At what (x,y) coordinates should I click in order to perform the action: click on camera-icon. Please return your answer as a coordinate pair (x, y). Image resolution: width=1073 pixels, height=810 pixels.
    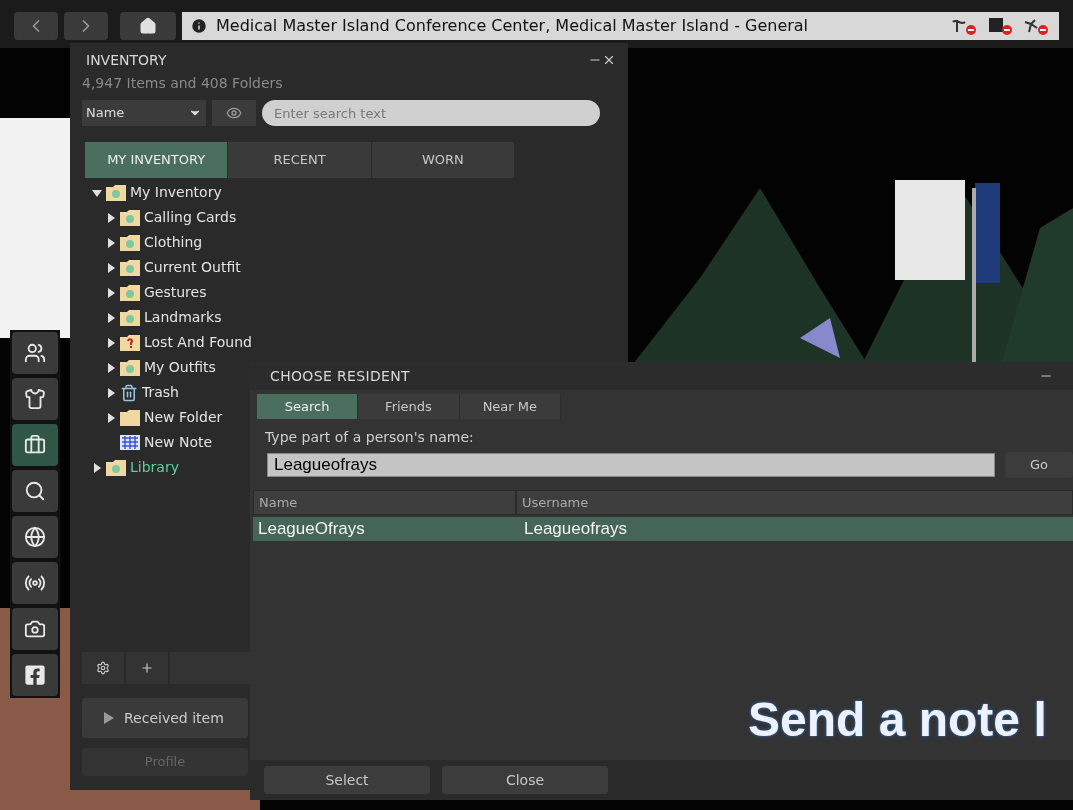
    Looking at the image, I should click on (35, 629).